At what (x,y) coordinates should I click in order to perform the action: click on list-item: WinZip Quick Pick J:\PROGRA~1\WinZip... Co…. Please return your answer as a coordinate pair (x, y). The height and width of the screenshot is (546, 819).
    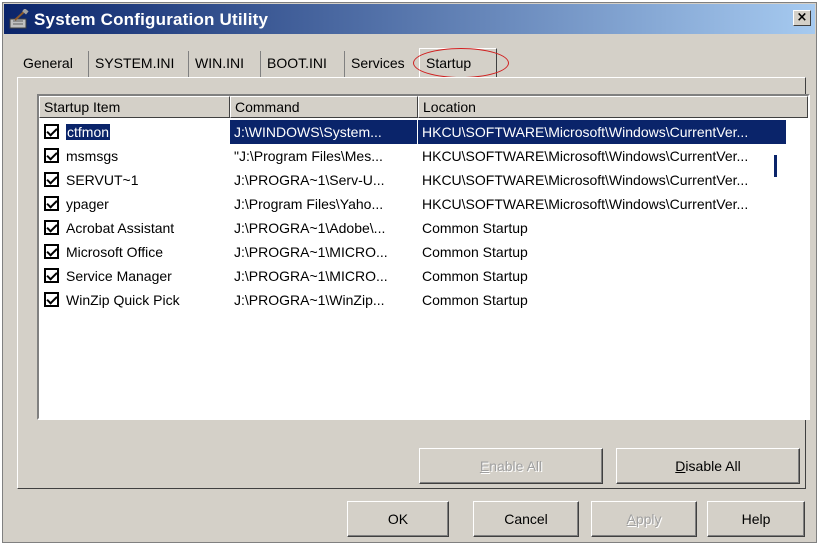
    Looking at the image, I should click on (423, 300).